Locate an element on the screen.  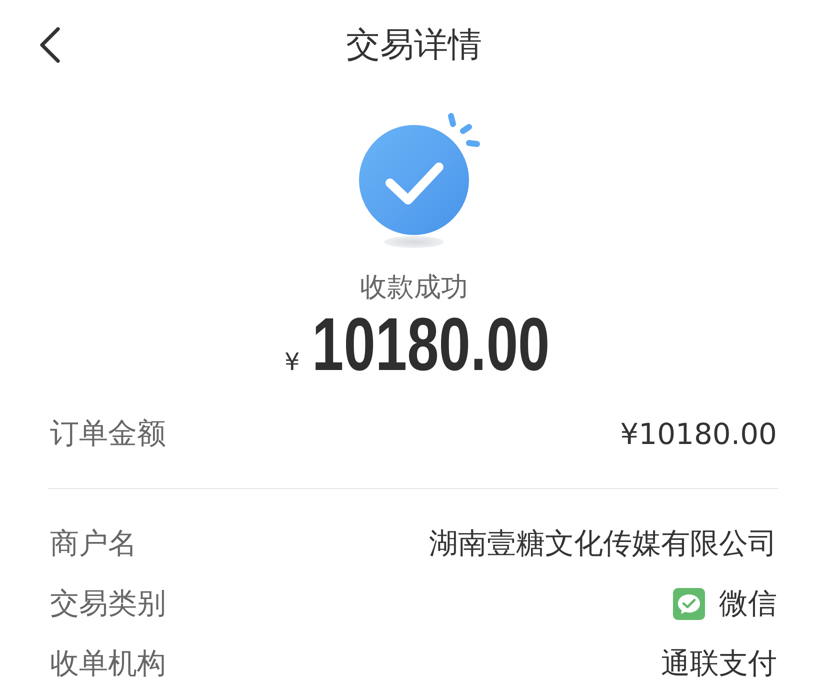
row-label: 交易类别 is located at coordinates (108, 603).